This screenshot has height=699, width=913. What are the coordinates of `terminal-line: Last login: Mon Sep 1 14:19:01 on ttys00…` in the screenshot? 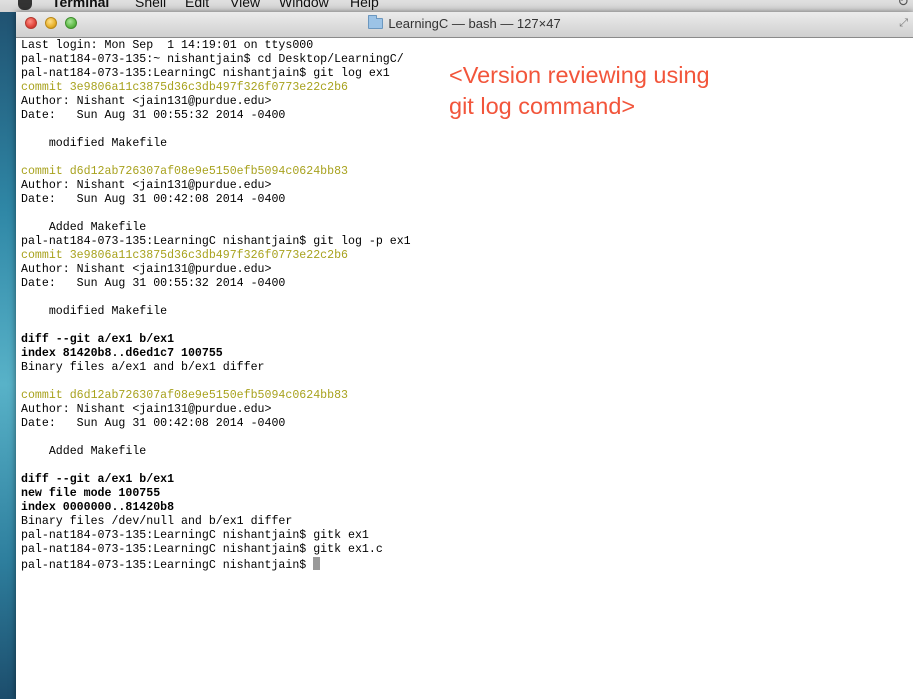 It's located at (461, 46).